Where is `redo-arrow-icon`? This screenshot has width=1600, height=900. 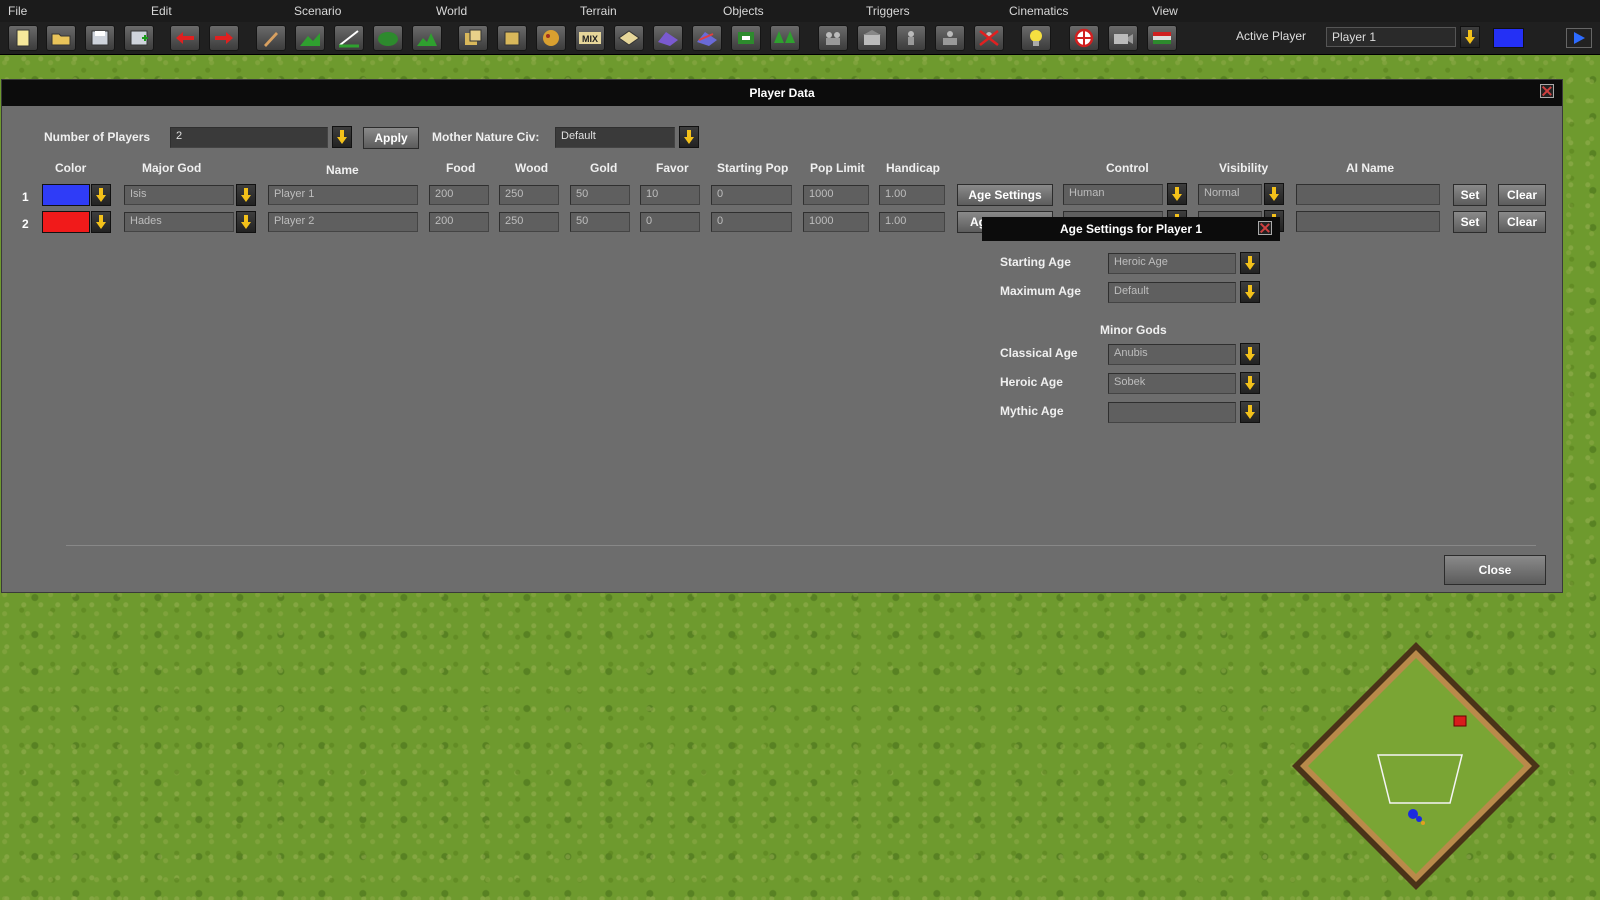 redo-arrow-icon is located at coordinates (224, 38).